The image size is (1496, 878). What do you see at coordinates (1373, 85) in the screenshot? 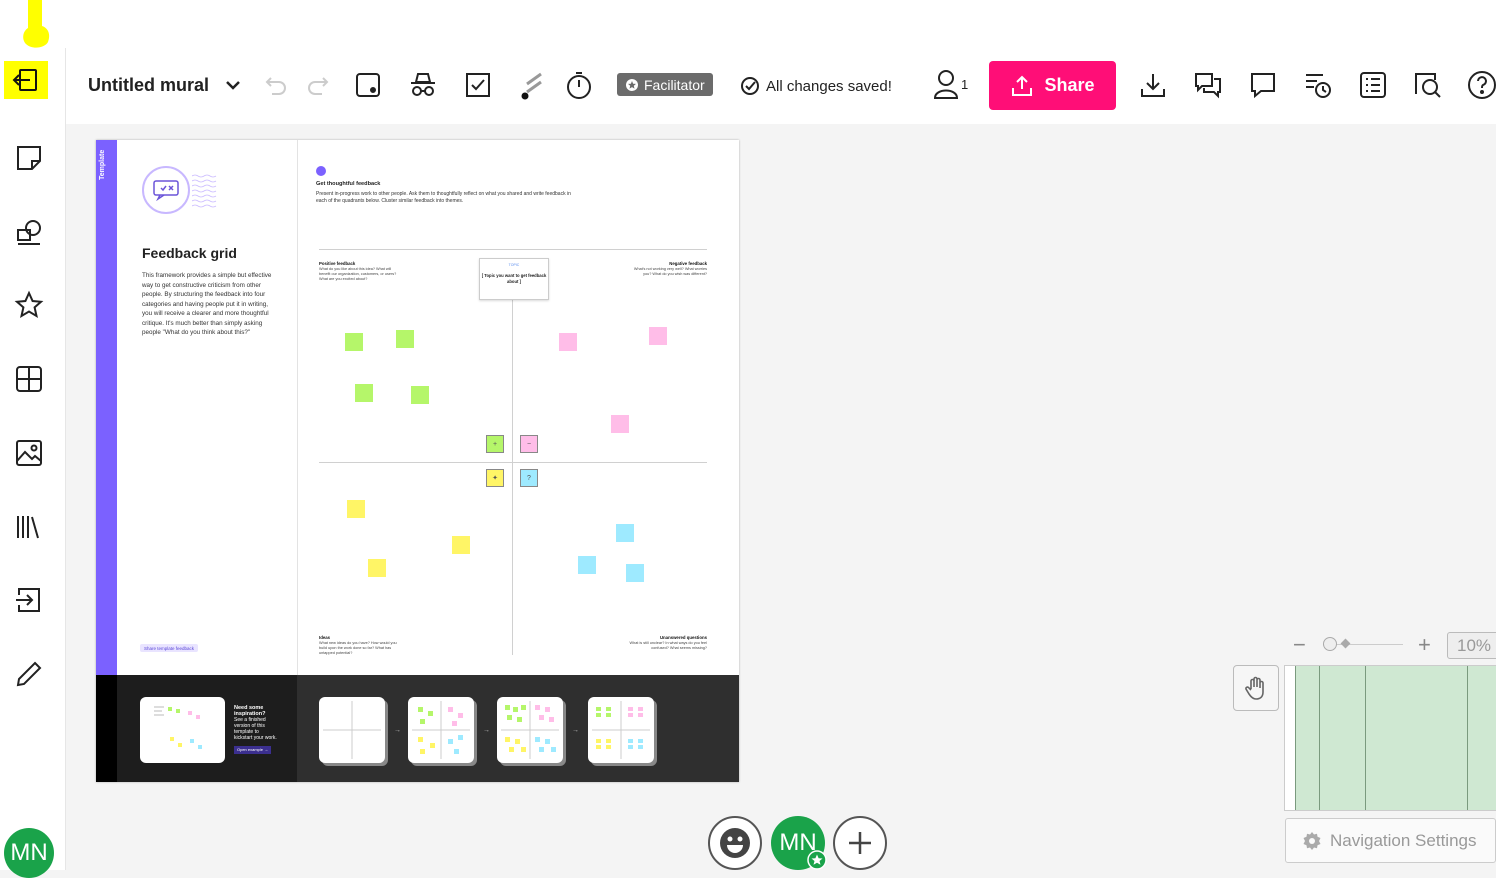
I see `outline-icon` at bounding box center [1373, 85].